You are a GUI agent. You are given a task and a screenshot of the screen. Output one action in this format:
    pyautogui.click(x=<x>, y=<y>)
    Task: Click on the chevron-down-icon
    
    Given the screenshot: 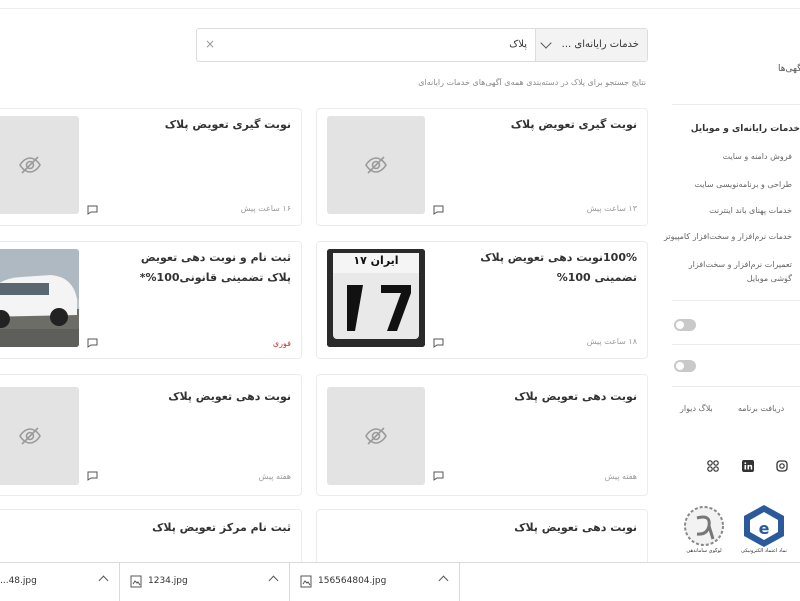 What is the action you would take?
    pyautogui.click(x=546, y=43)
    